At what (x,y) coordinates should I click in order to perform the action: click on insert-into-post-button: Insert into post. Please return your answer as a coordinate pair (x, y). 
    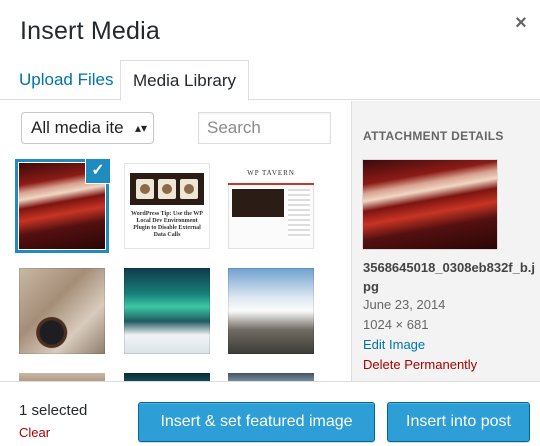
    Looking at the image, I should click on (458, 422).